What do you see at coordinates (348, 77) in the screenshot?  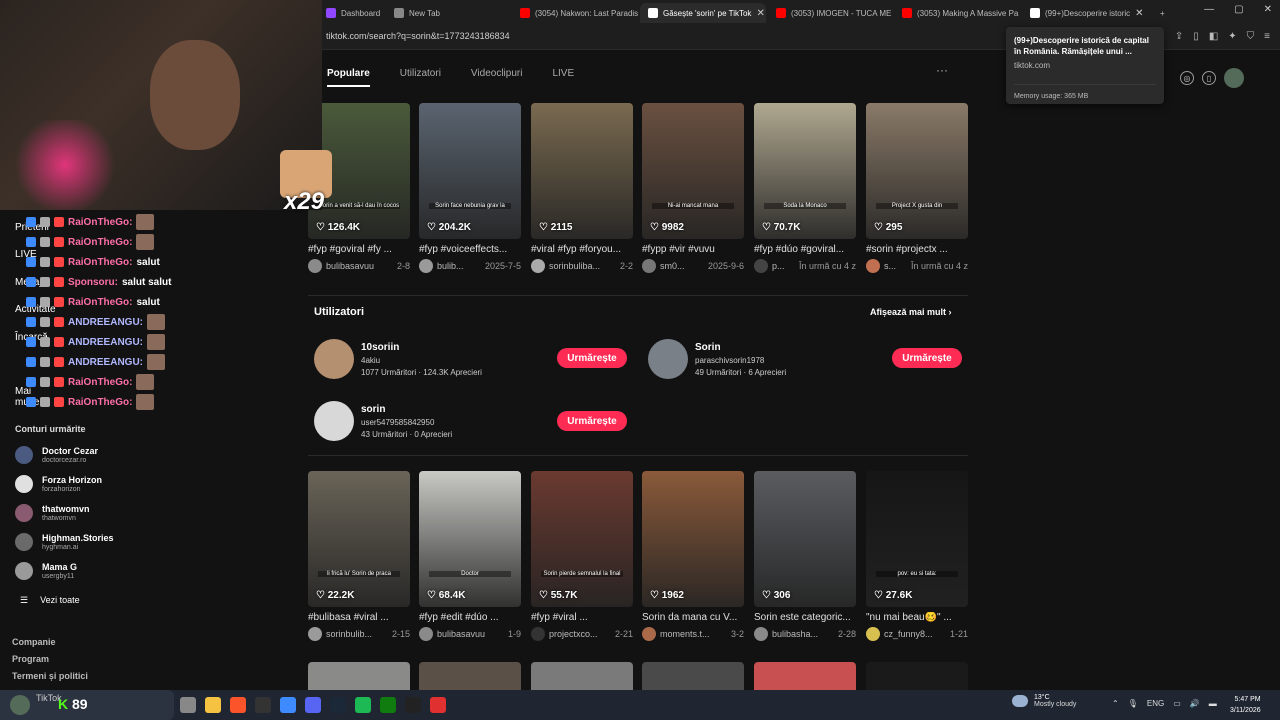 I see `tab-populare: Populare` at bounding box center [348, 77].